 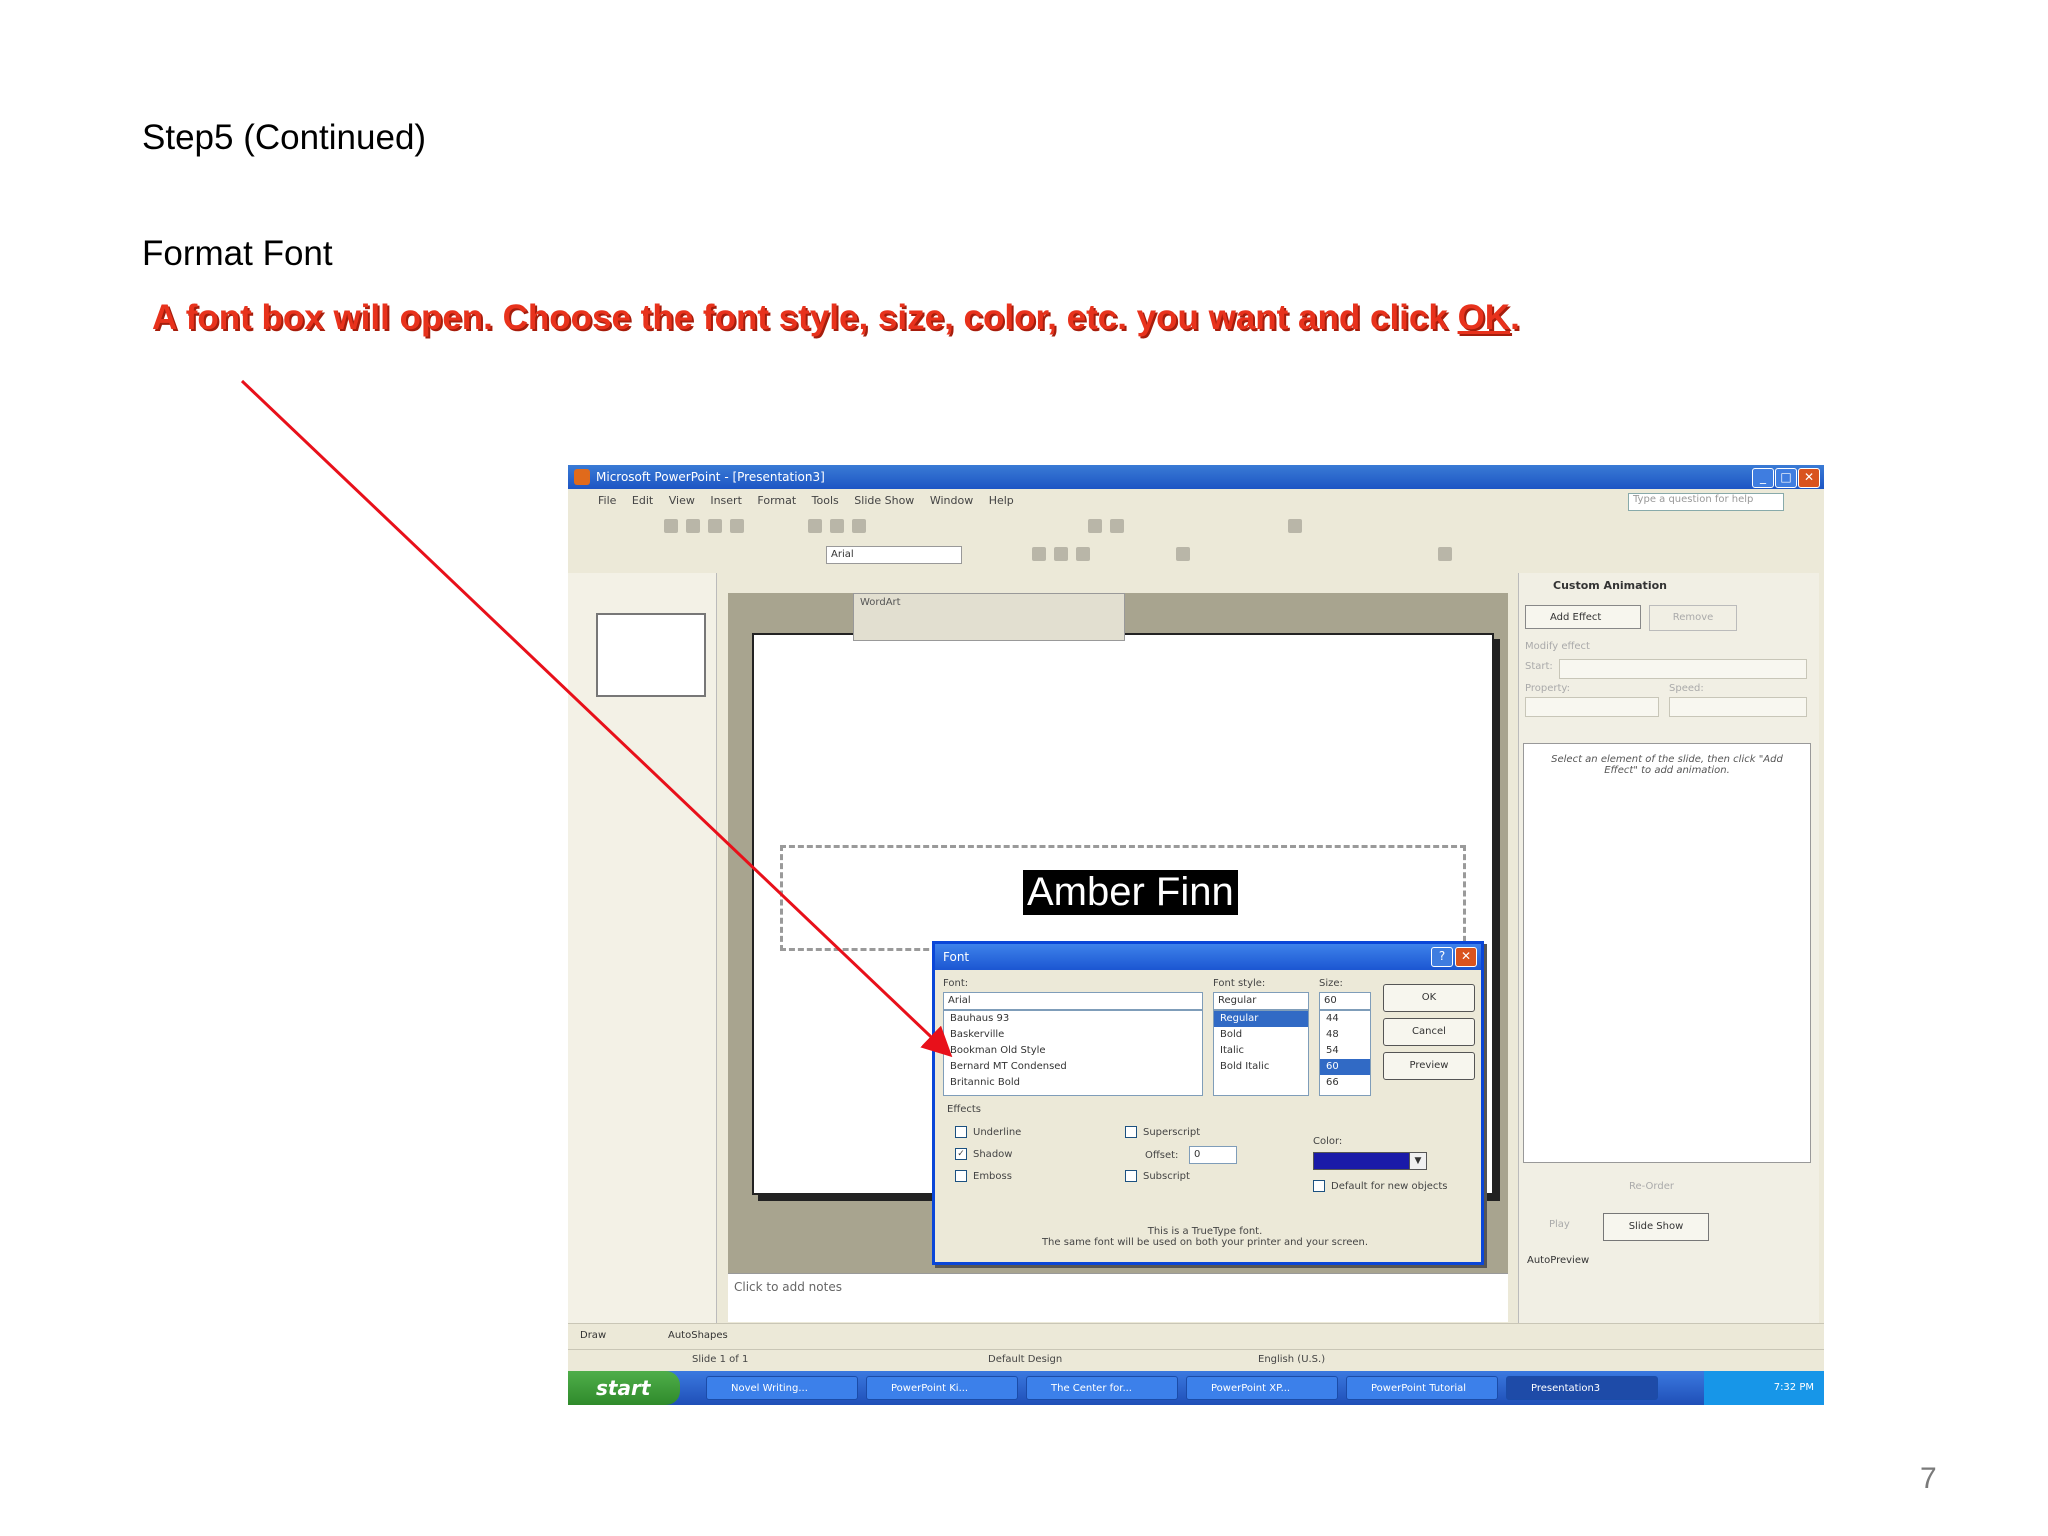 What do you see at coordinates (1418, 1161) in the screenshot?
I see `chevron-down-icon: ▼` at bounding box center [1418, 1161].